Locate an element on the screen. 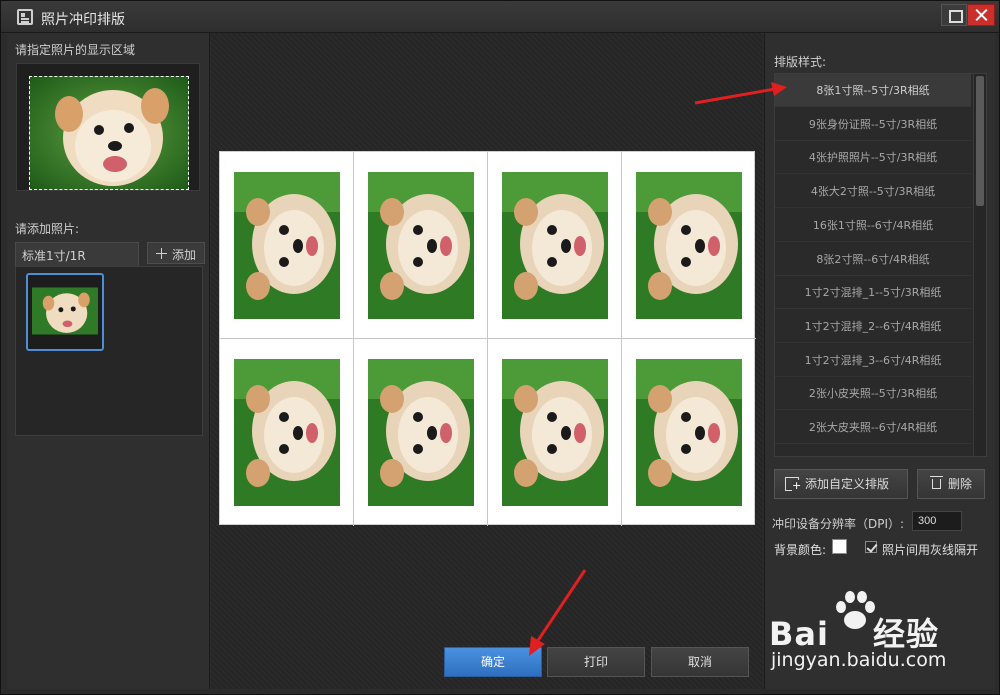 The width and height of the screenshot is (1000, 695). photo-list is located at coordinates (109, 351).